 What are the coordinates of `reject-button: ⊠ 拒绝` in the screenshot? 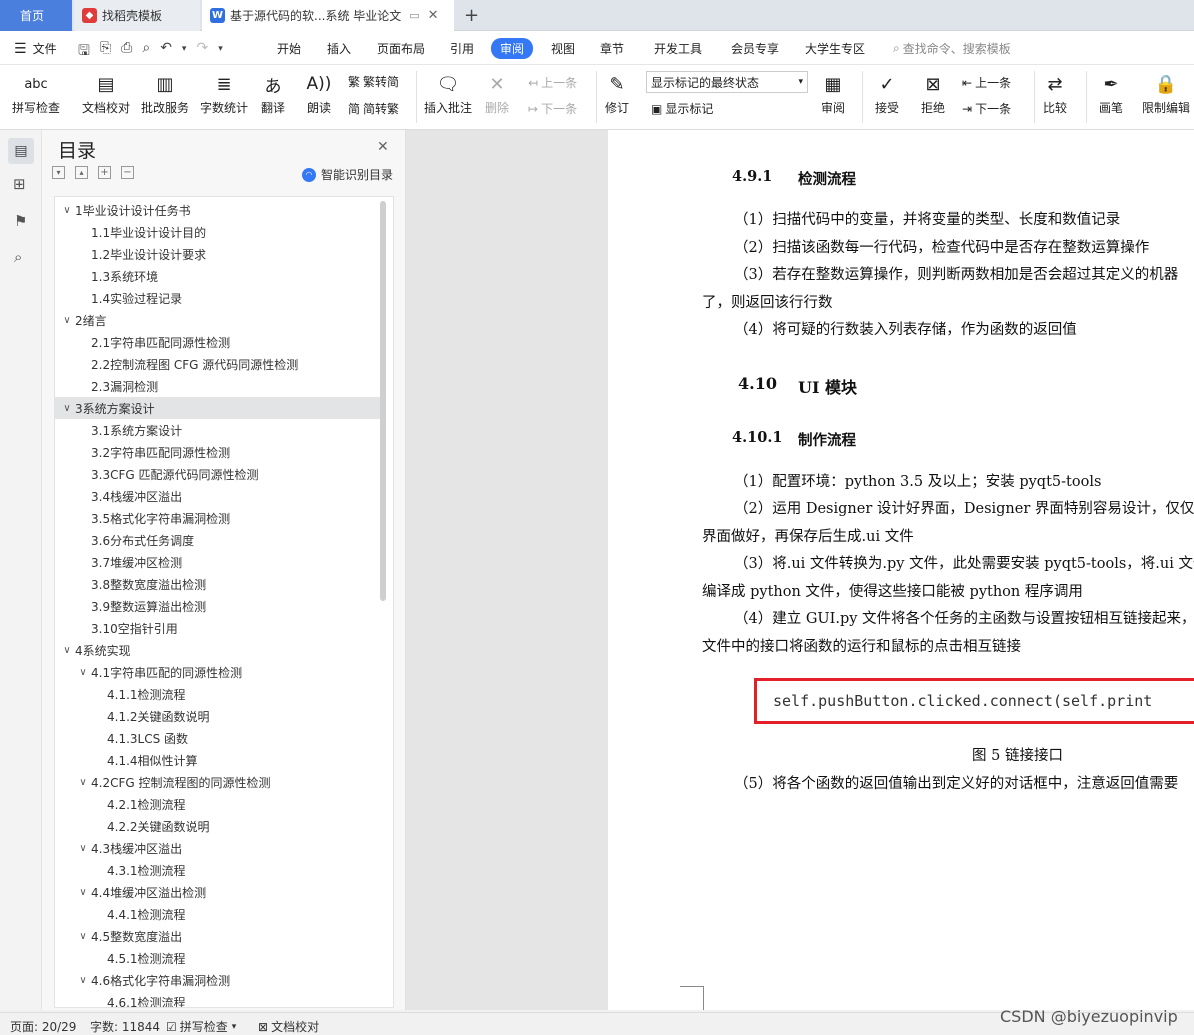 It's located at (933, 92).